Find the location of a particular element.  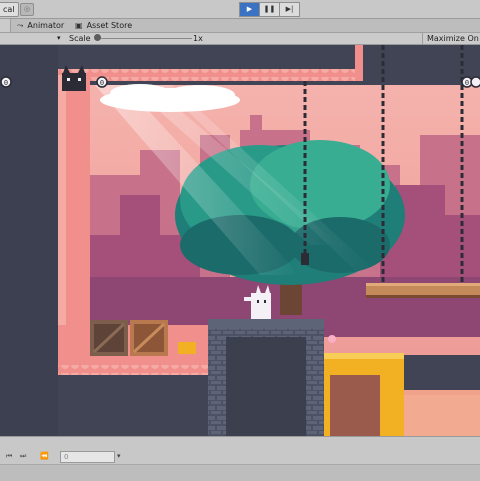

pause-button: ❚❚ is located at coordinates (270, 9).